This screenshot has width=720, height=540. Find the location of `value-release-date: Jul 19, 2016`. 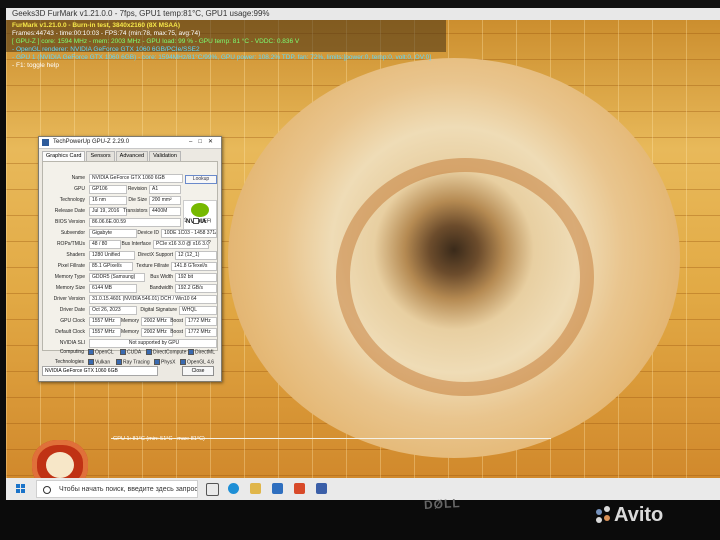

value-release-date: Jul 19, 2016 is located at coordinates (108, 211).